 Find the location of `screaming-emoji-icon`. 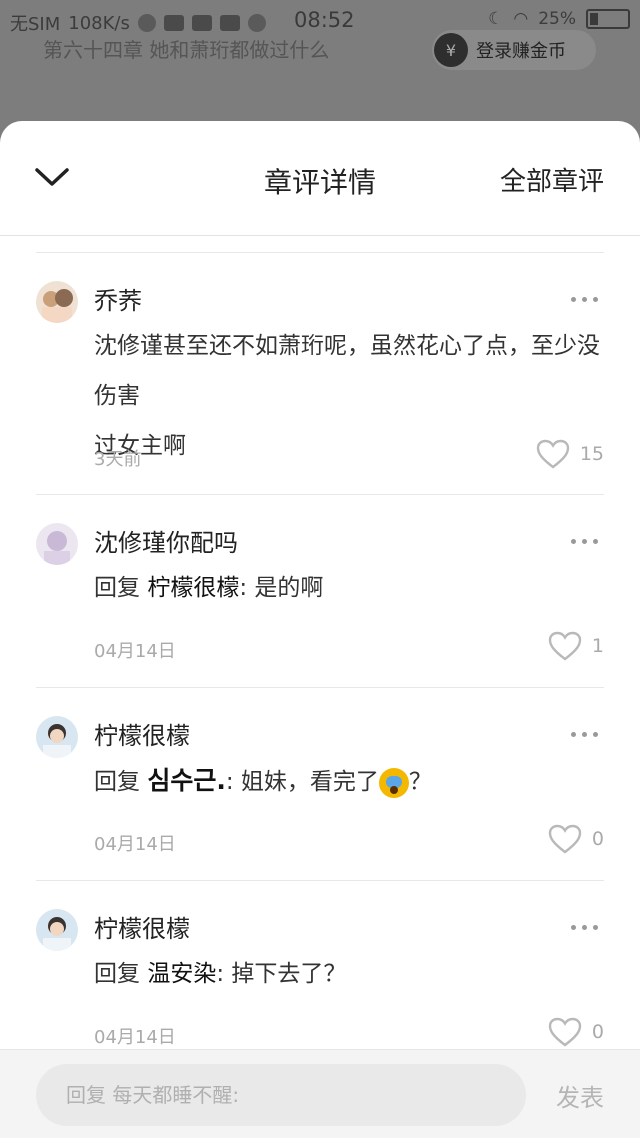

screaming-emoji-icon is located at coordinates (393, 782).